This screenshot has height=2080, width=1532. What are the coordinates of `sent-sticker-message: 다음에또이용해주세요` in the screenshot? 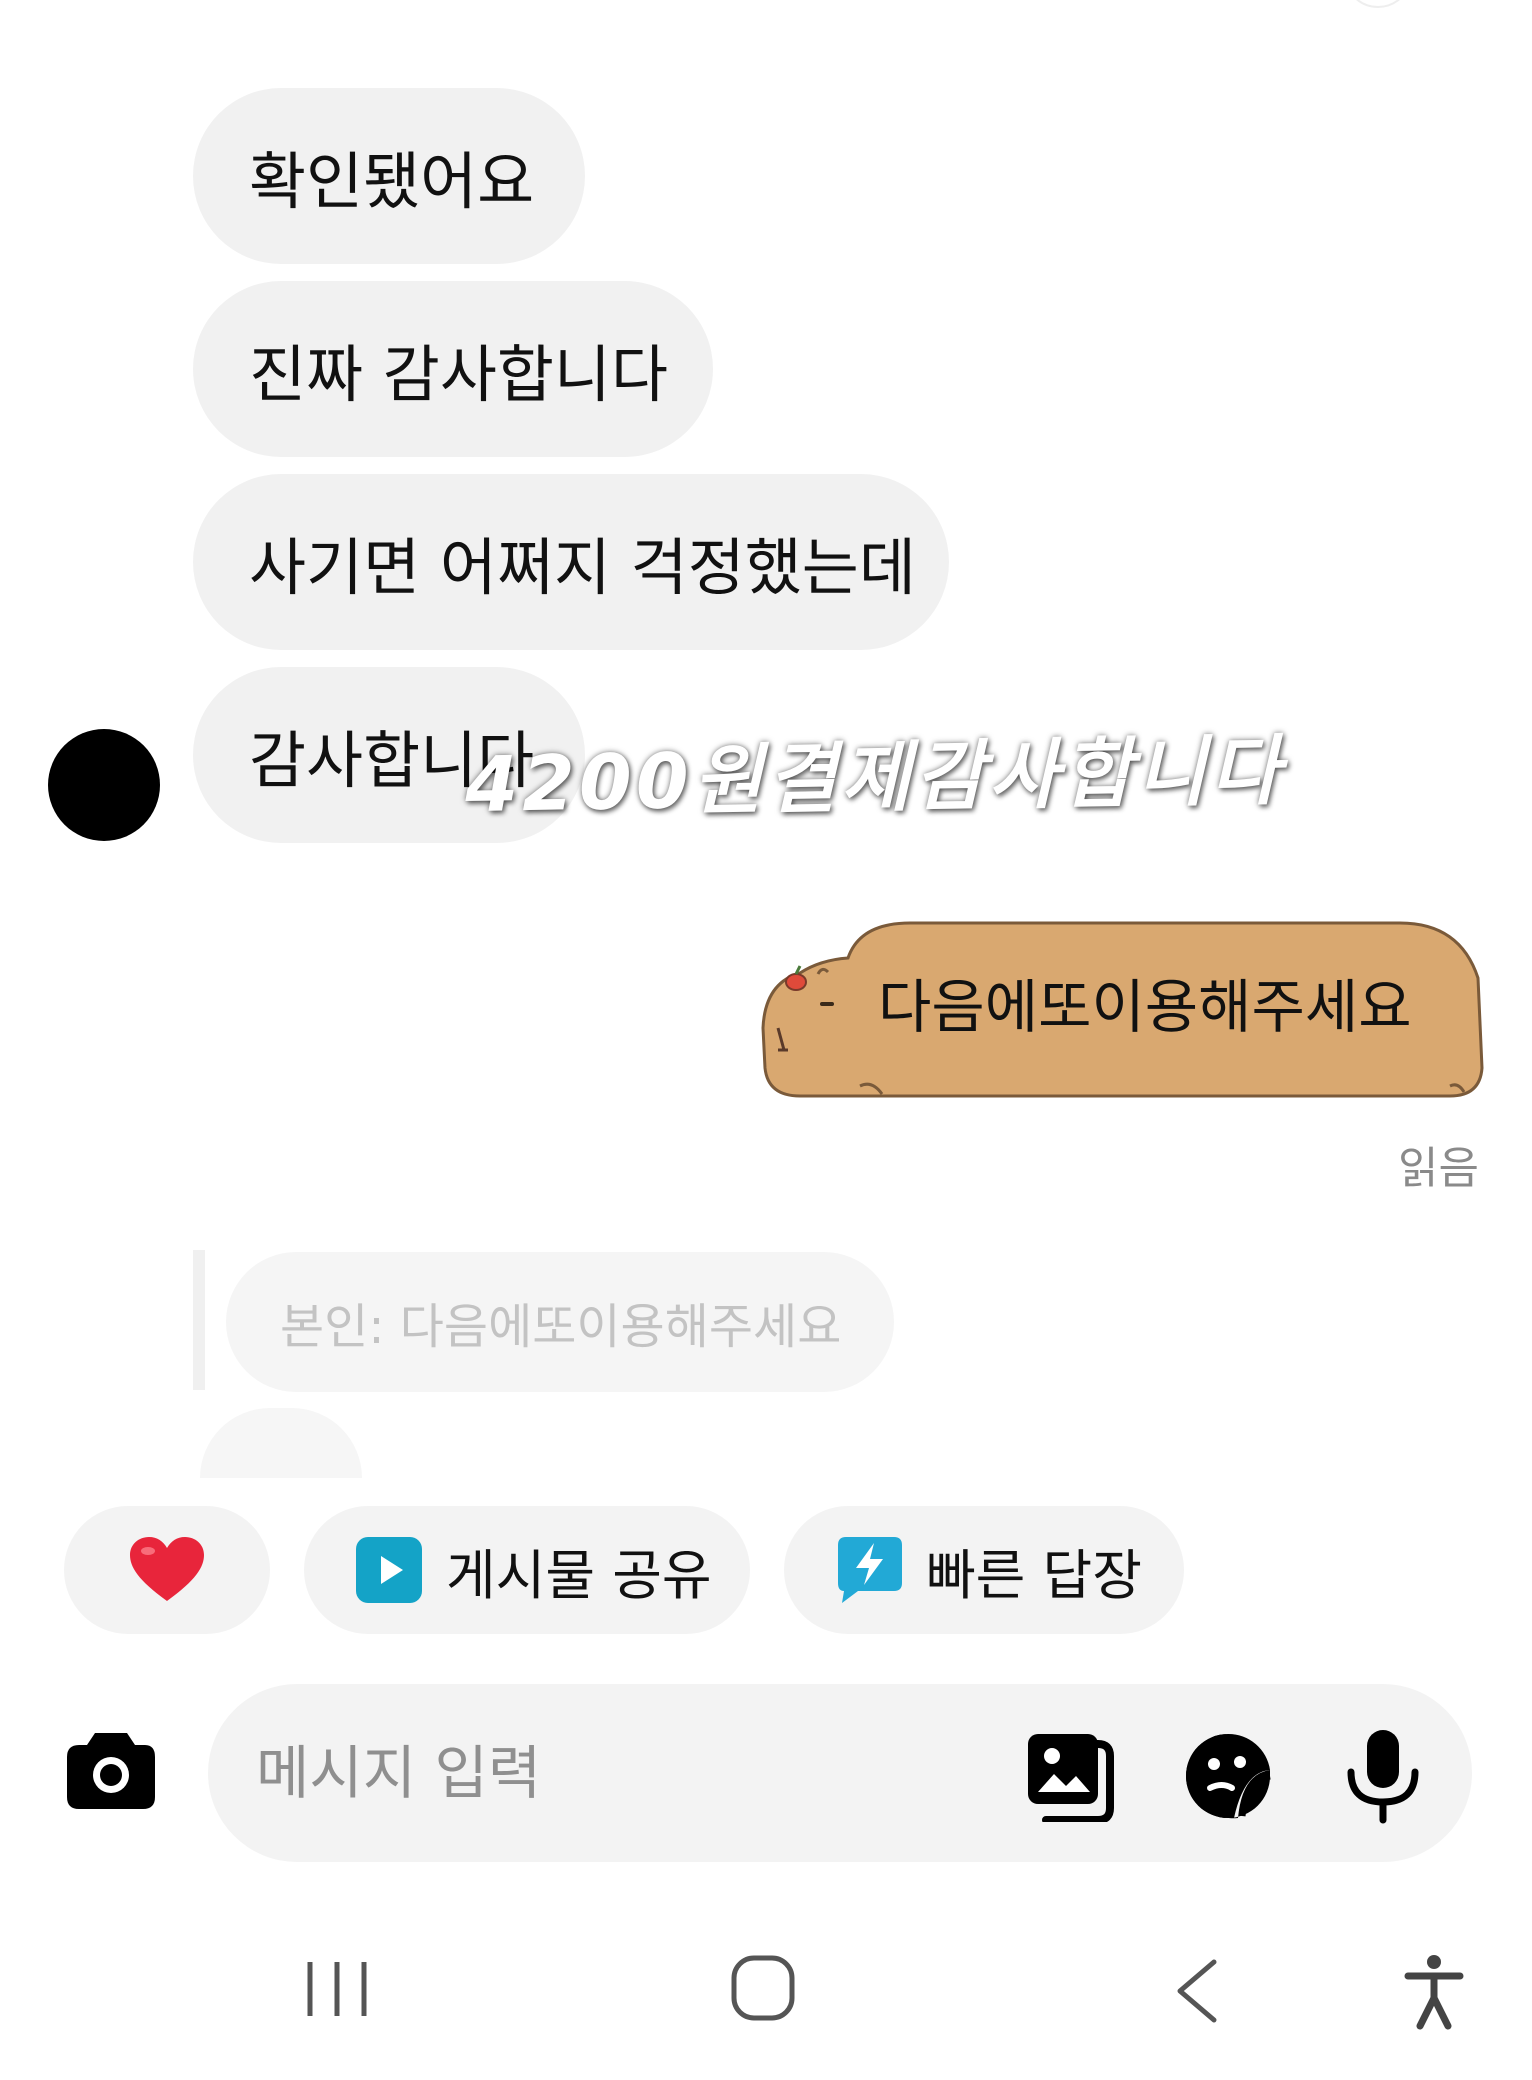 It's located at (1122, 1009).